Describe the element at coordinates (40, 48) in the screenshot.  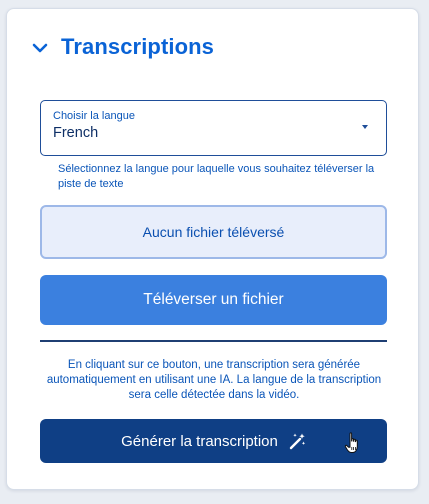
I see `chevron-down-icon` at that location.